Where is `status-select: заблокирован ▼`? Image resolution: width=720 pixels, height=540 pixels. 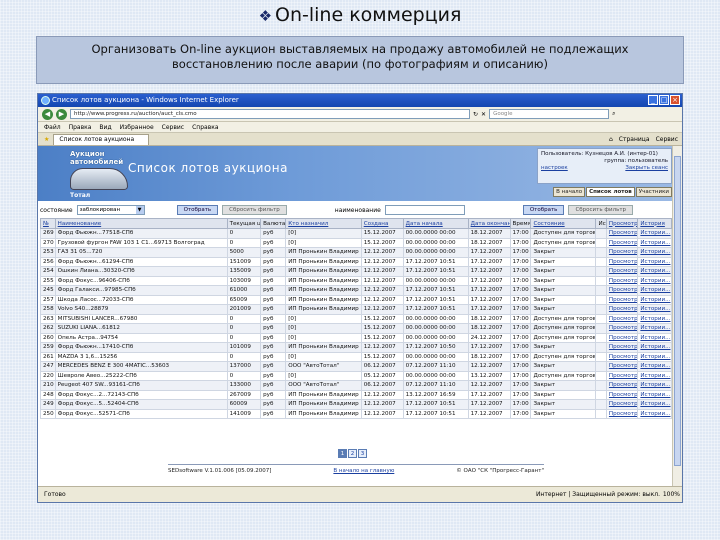 status-select: заблокирован ▼ is located at coordinates (110, 210).